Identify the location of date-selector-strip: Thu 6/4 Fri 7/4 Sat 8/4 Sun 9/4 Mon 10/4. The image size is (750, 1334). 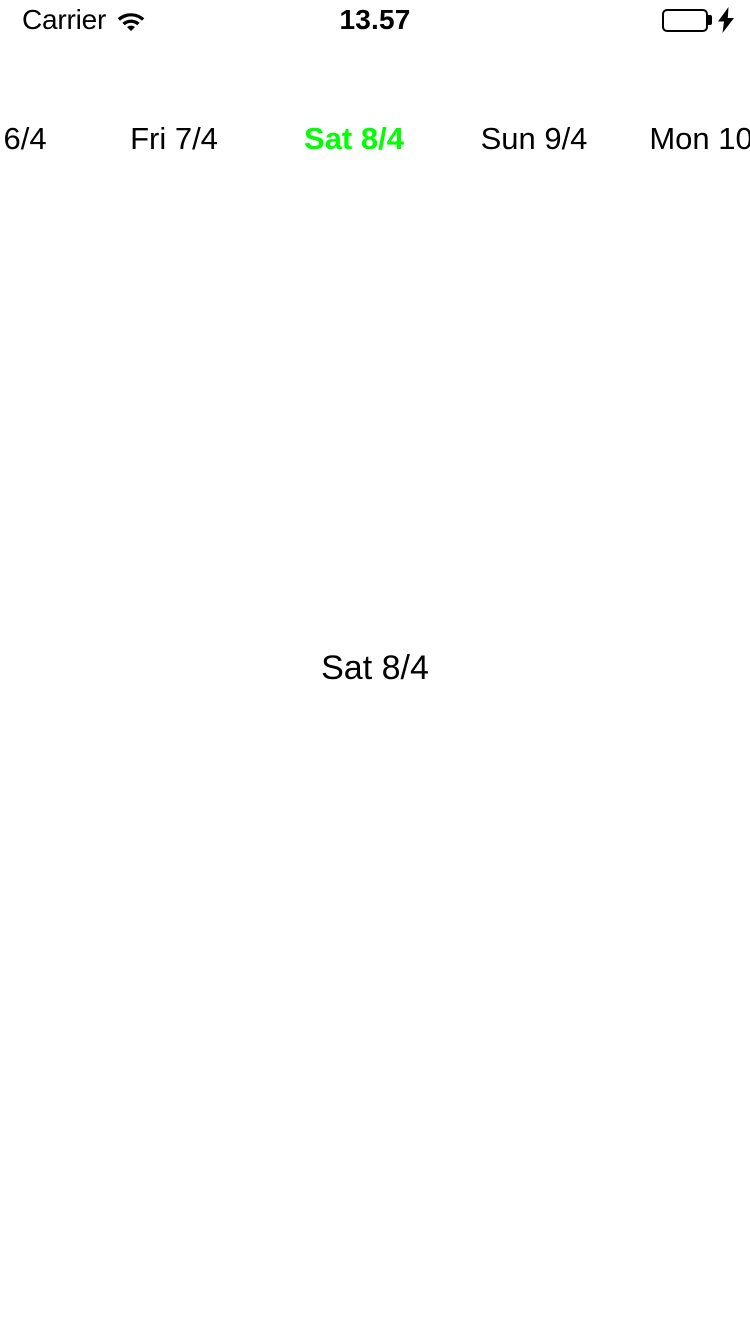
(375, 139).